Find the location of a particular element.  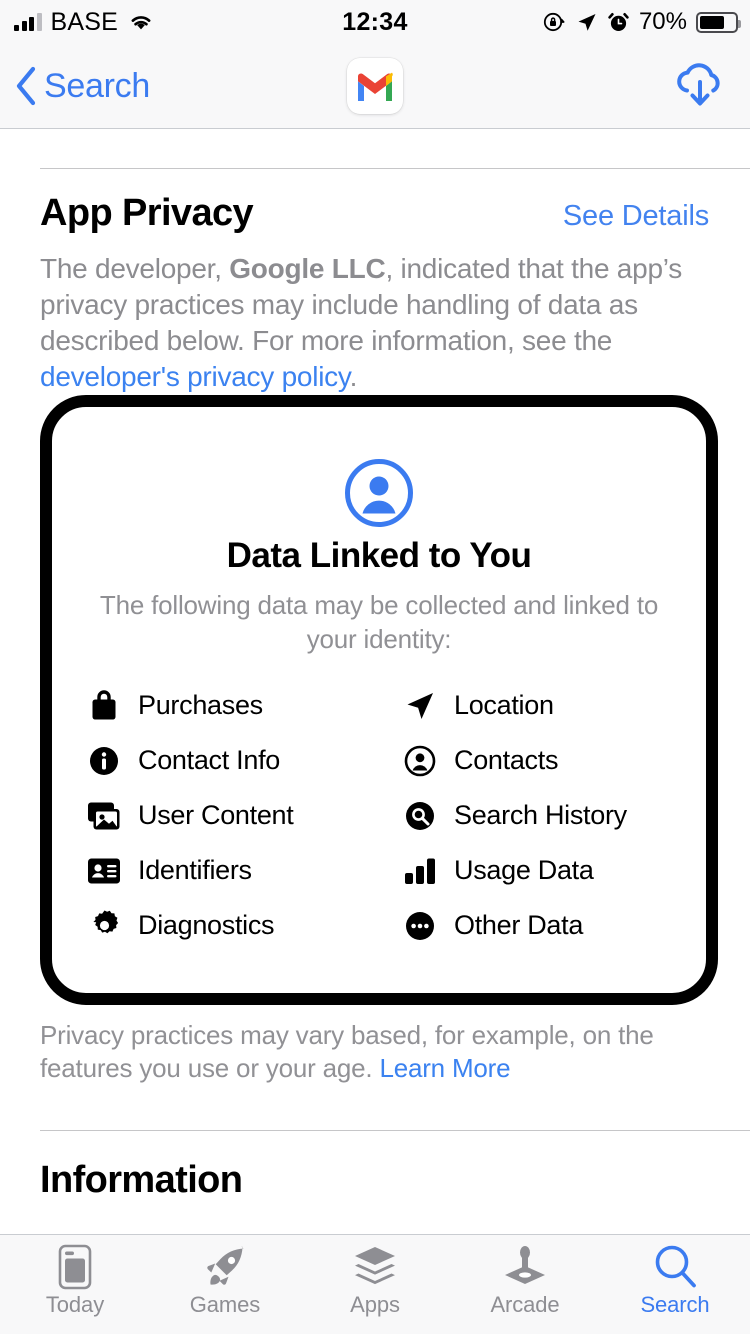

data-item-diagnostics: Diagnostics is located at coordinates (243, 925).